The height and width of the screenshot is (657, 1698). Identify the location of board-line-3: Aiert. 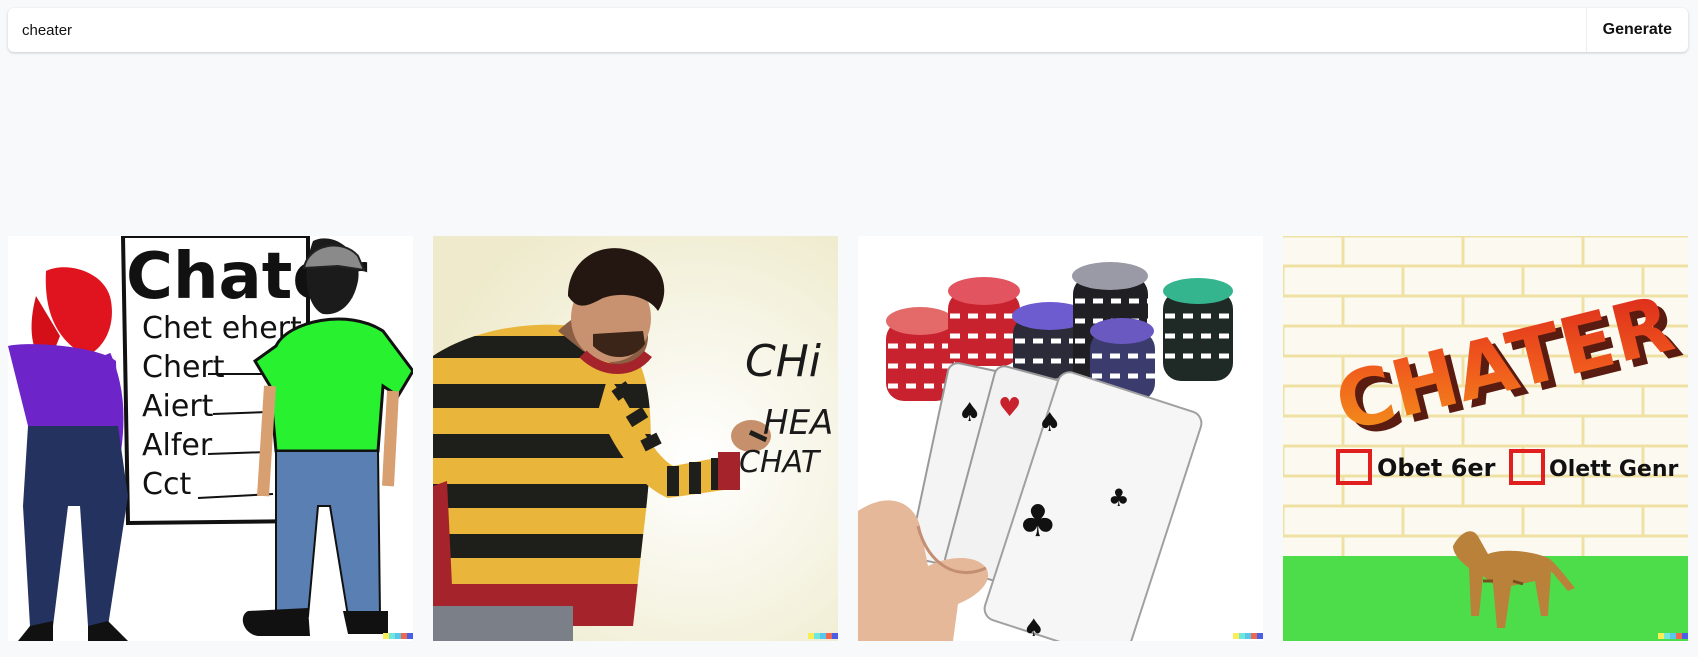
(178, 406).